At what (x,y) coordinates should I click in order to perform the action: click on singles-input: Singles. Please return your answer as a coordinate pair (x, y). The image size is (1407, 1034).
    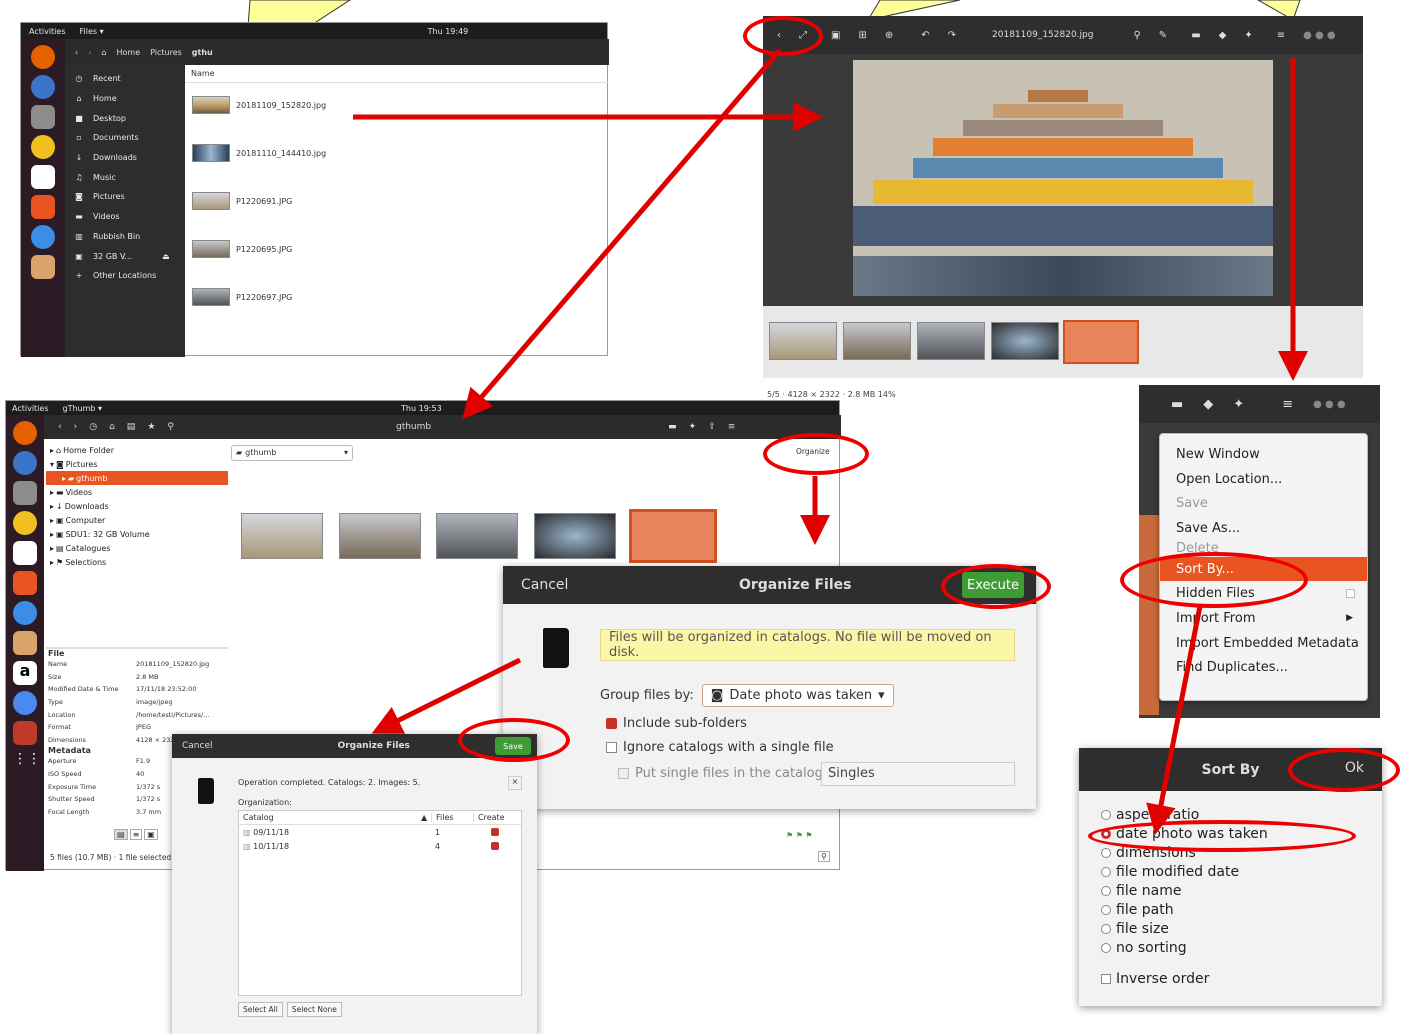
    Looking at the image, I should click on (918, 774).